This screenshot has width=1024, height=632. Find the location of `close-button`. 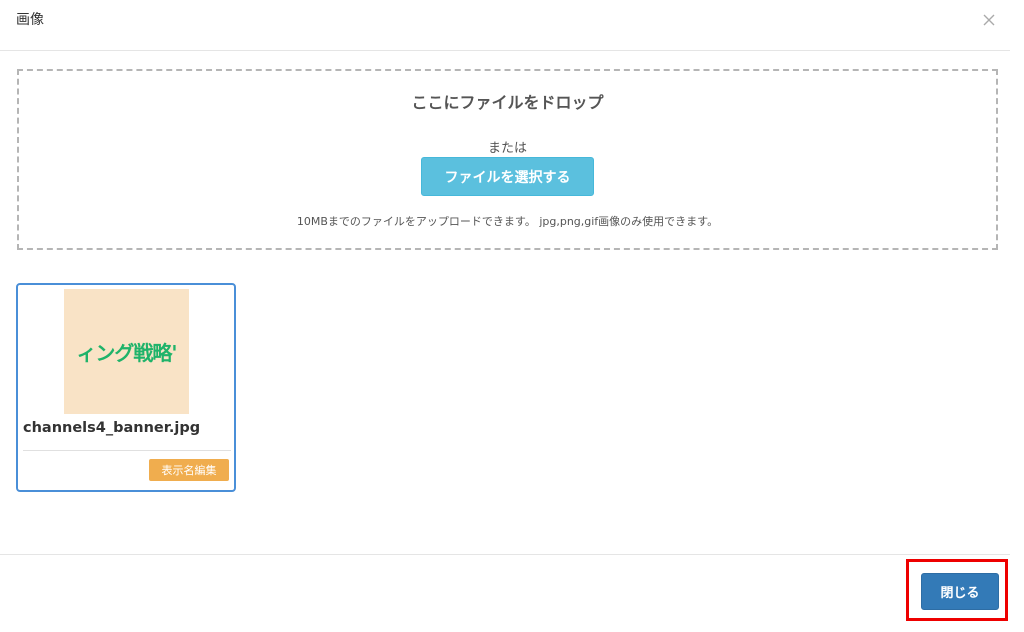

close-button is located at coordinates (989, 20).